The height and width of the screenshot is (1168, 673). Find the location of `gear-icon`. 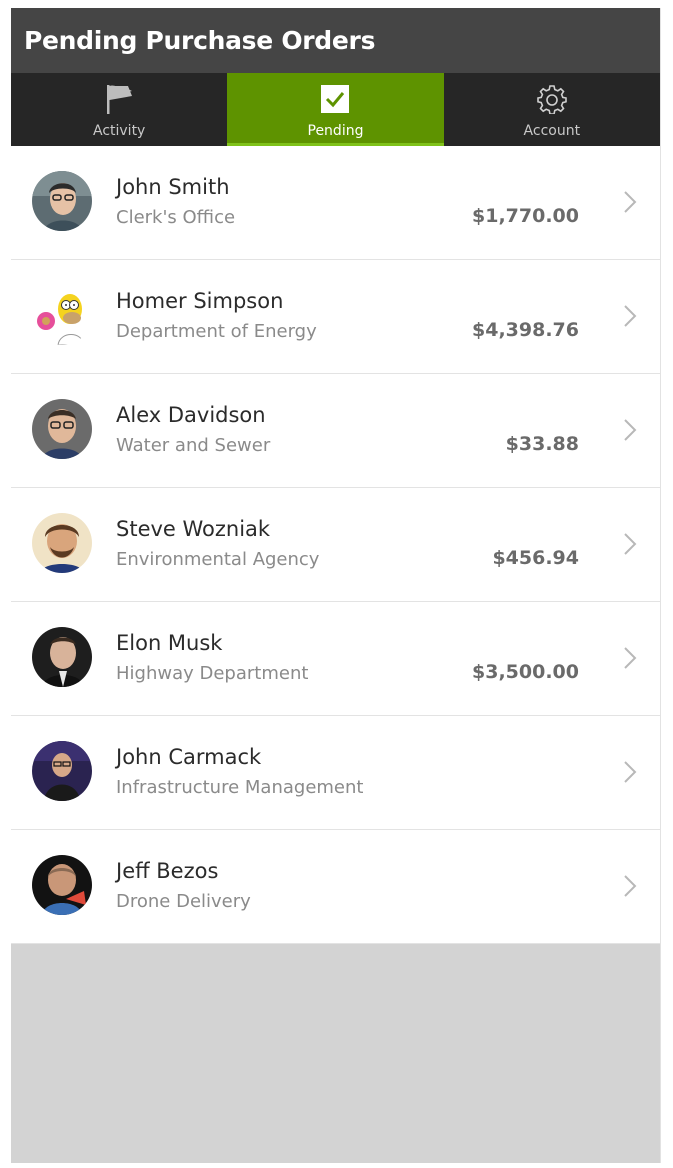

gear-icon is located at coordinates (552, 99).